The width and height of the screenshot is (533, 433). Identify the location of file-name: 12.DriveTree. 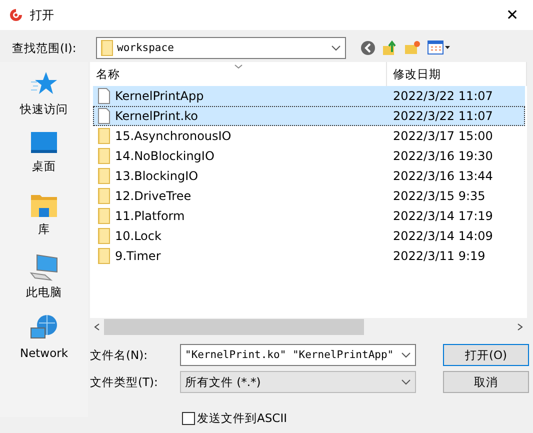
(153, 196).